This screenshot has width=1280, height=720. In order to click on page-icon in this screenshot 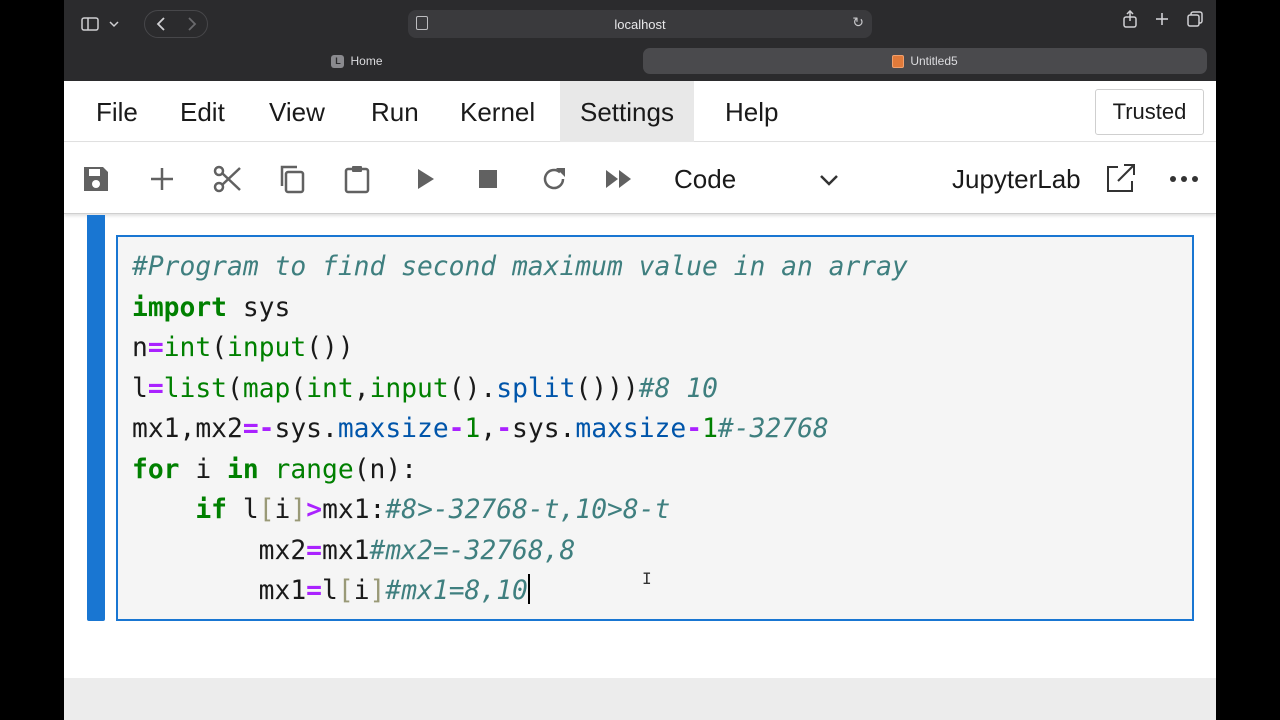, I will do `click(422, 23)`.